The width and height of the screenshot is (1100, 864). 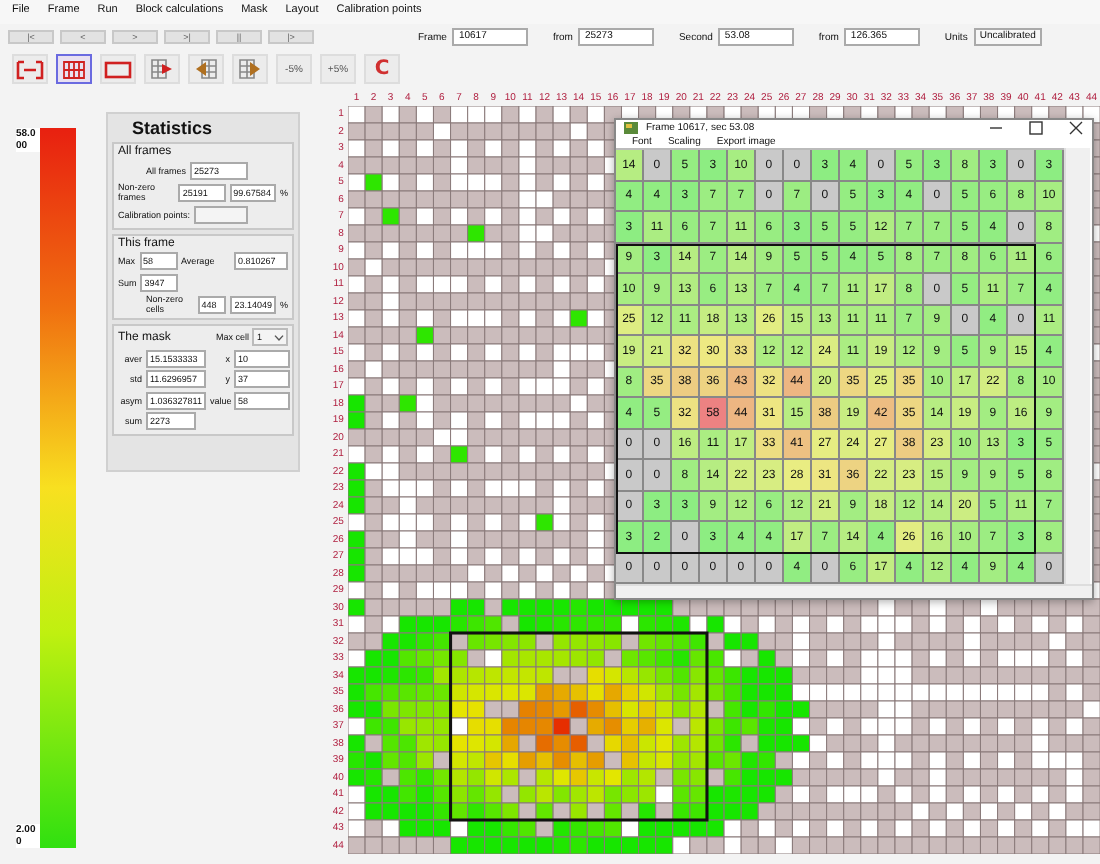 I want to click on panel-title: Statistics, so click(x=172, y=128).